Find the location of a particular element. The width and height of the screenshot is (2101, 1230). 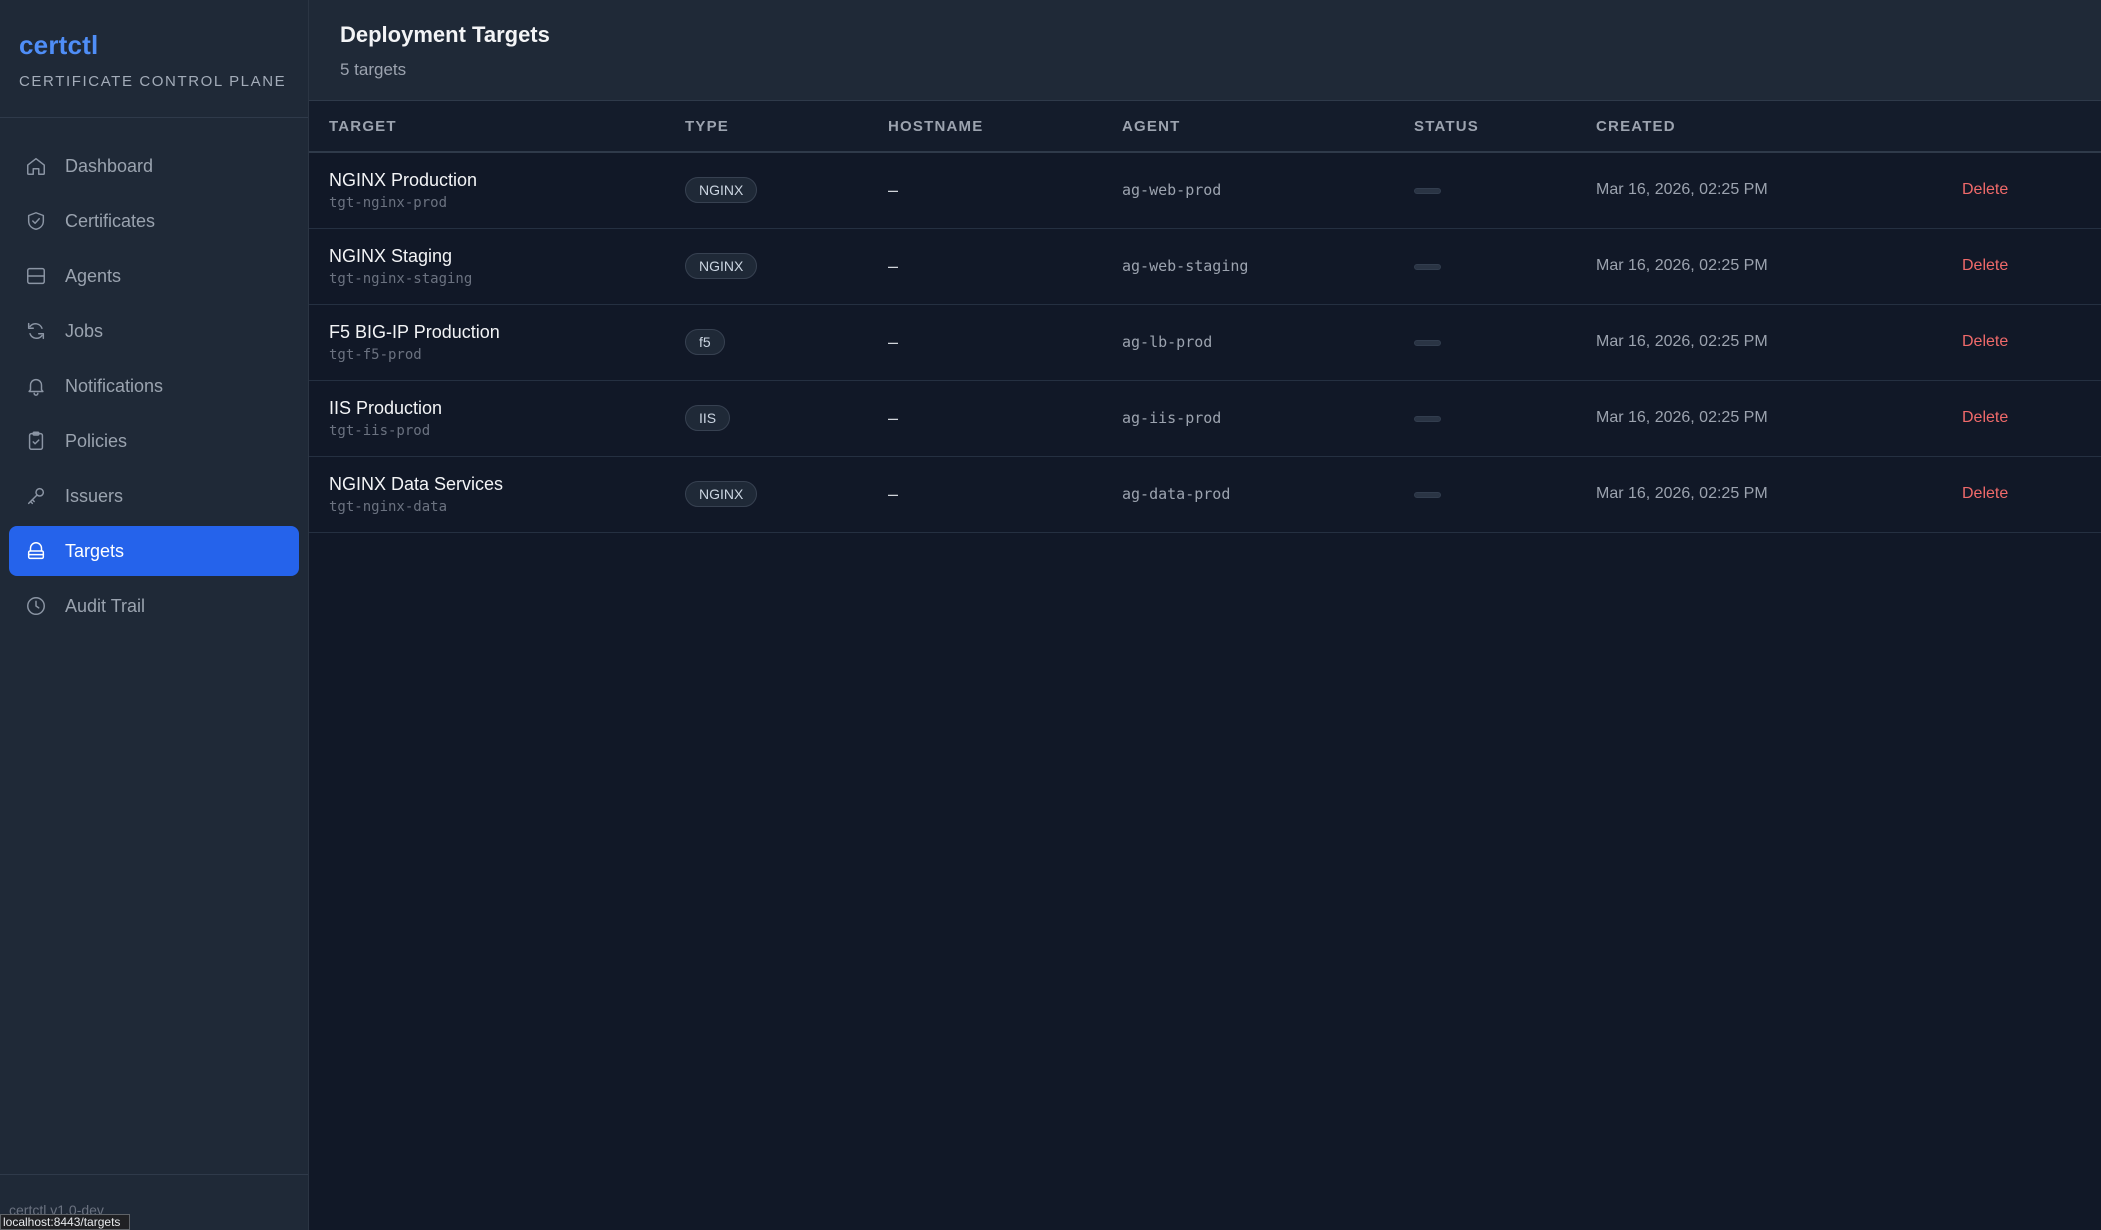

bell-icon is located at coordinates (36, 386).